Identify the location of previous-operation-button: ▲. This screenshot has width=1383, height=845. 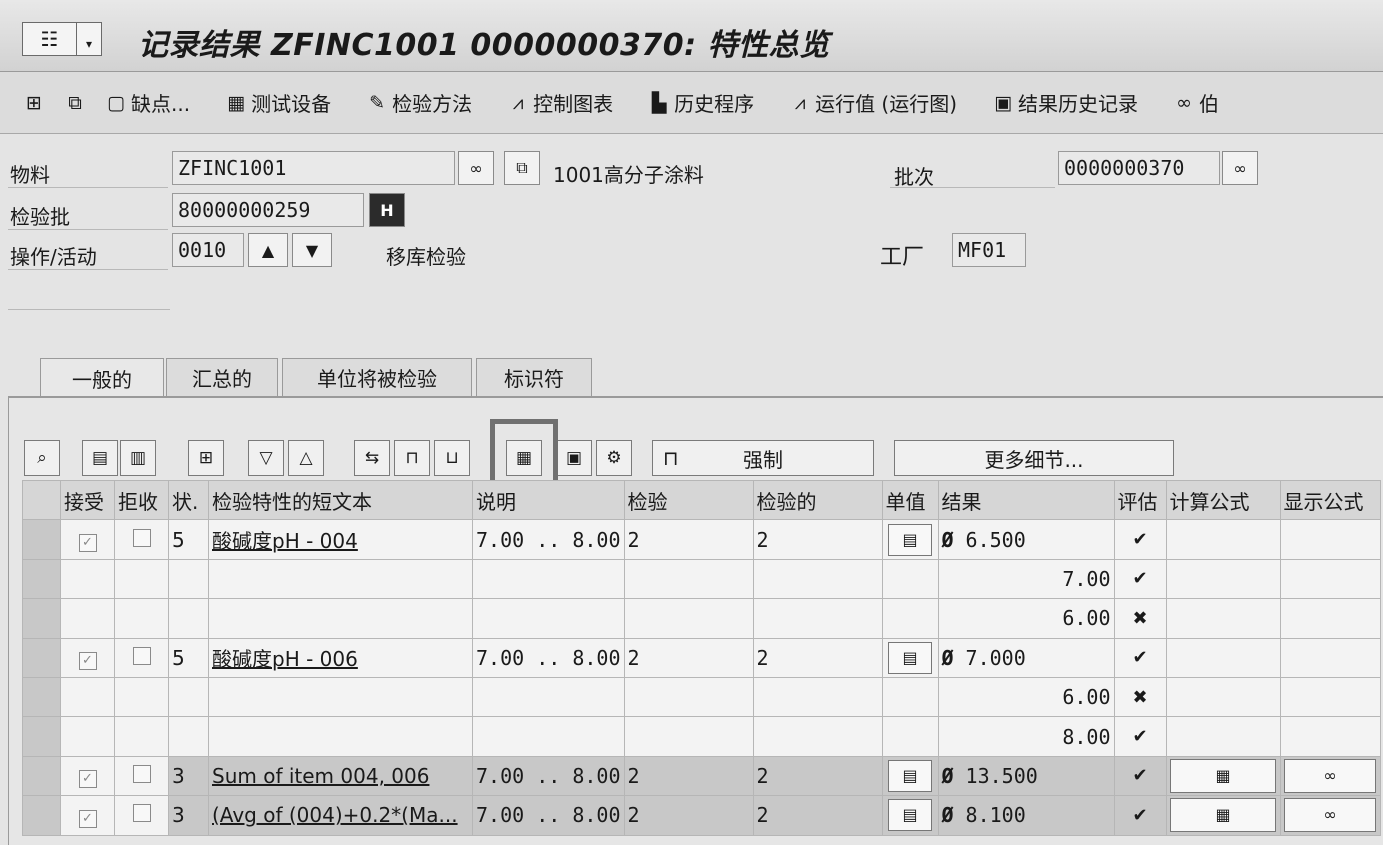
(268, 250).